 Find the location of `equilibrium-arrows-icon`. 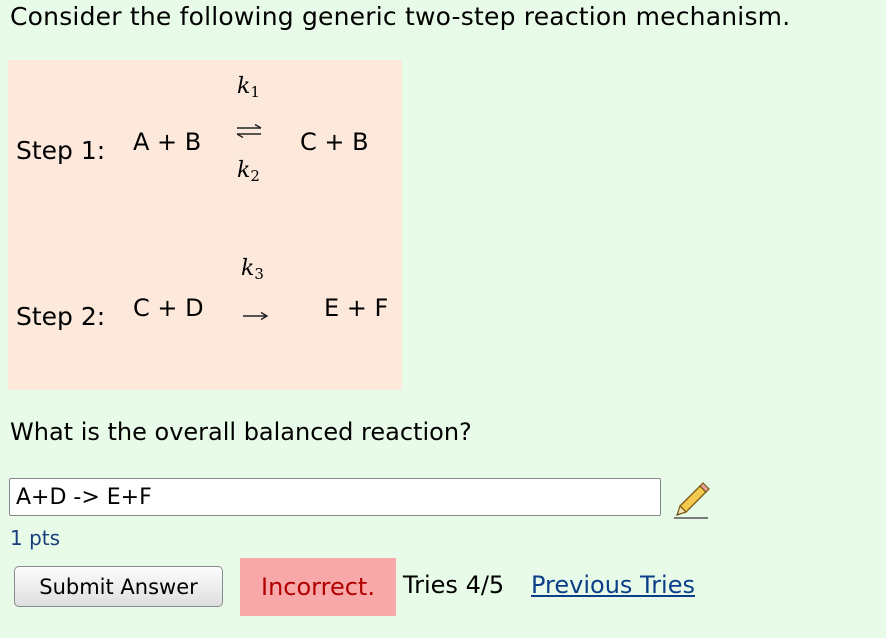

equilibrium-arrows-icon is located at coordinates (249, 131).